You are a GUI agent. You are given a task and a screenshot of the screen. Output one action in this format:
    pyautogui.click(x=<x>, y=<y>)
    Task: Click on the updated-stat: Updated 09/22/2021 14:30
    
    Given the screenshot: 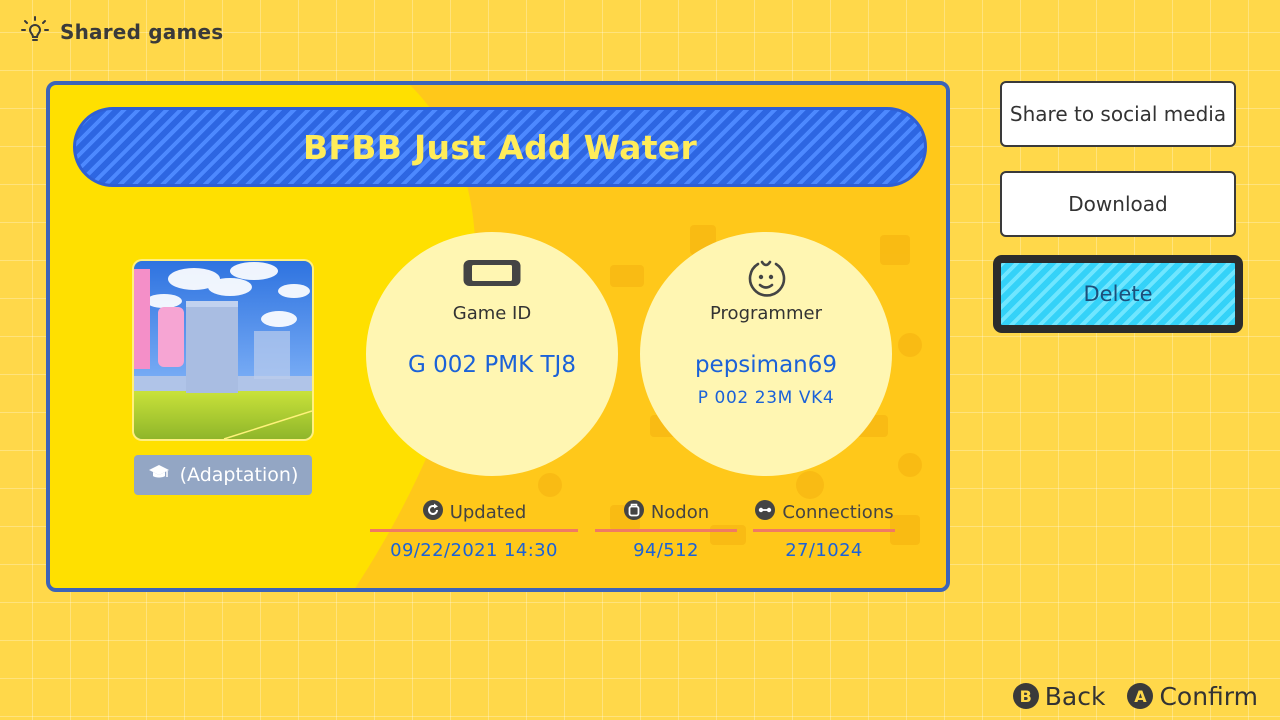 What is the action you would take?
    pyautogui.click(x=474, y=529)
    